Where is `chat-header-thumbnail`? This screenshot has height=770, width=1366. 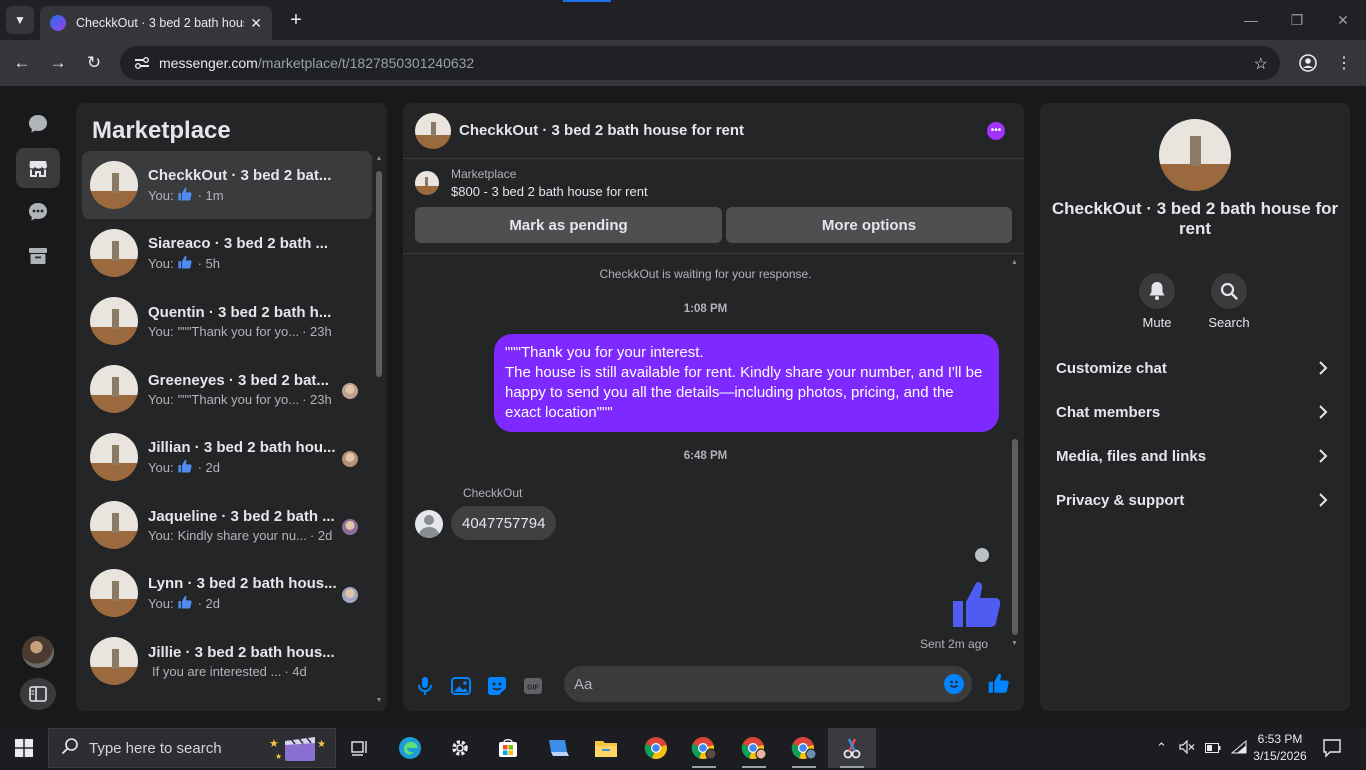 chat-header-thumbnail is located at coordinates (433, 130).